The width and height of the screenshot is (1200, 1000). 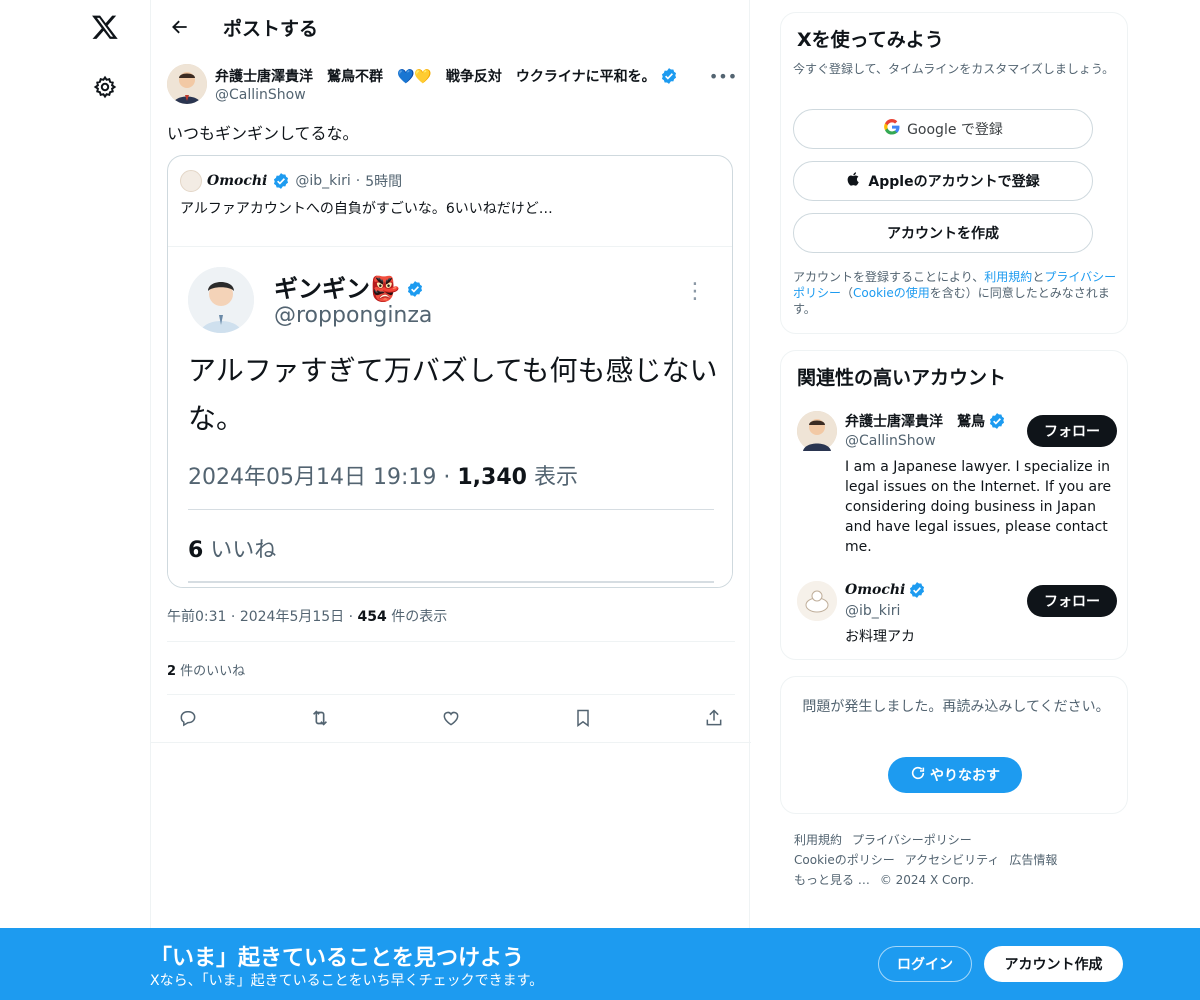 What do you see at coordinates (417, 617) in the screenshot?
I see `post-views-label: 件の表示` at bounding box center [417, 617].